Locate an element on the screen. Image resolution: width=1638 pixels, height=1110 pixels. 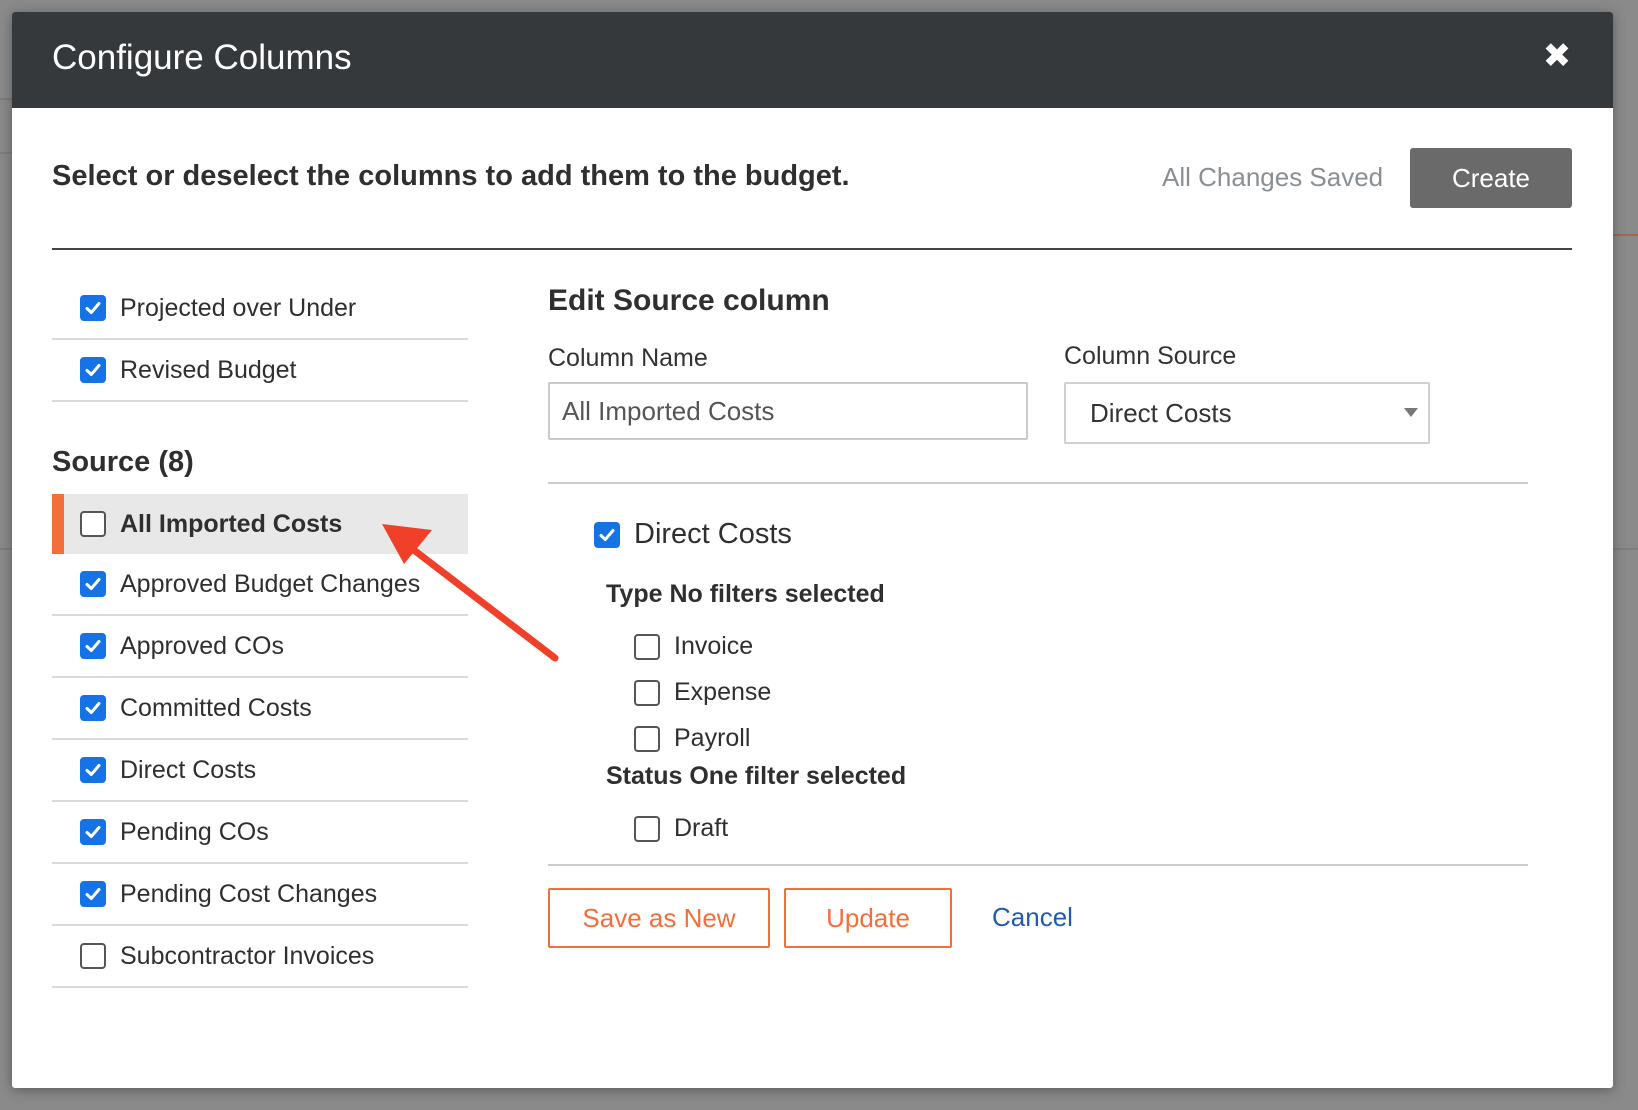
status-filter-heading: Status One filter selected is located at coordinates (756, 776).